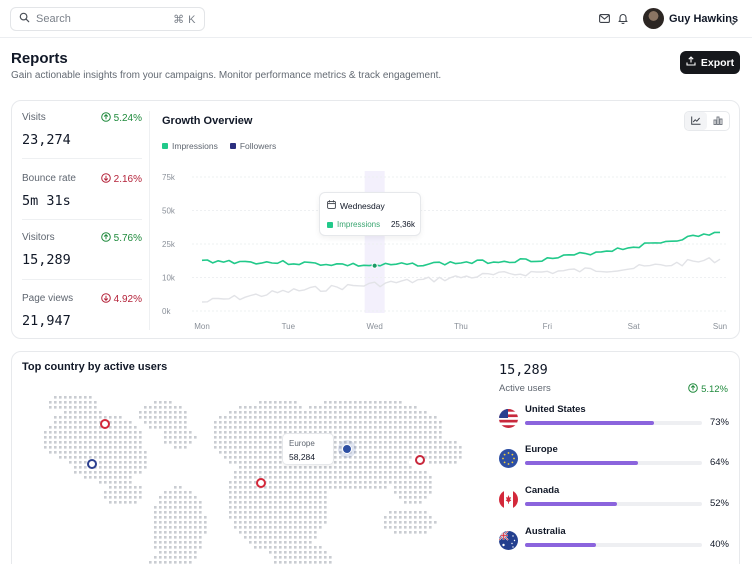 This screenshot has width=752, height=564. Describe the element at coordinates (714, 389) in the screenshot. I see `active-users-delta-value: 5.12%` at that location.